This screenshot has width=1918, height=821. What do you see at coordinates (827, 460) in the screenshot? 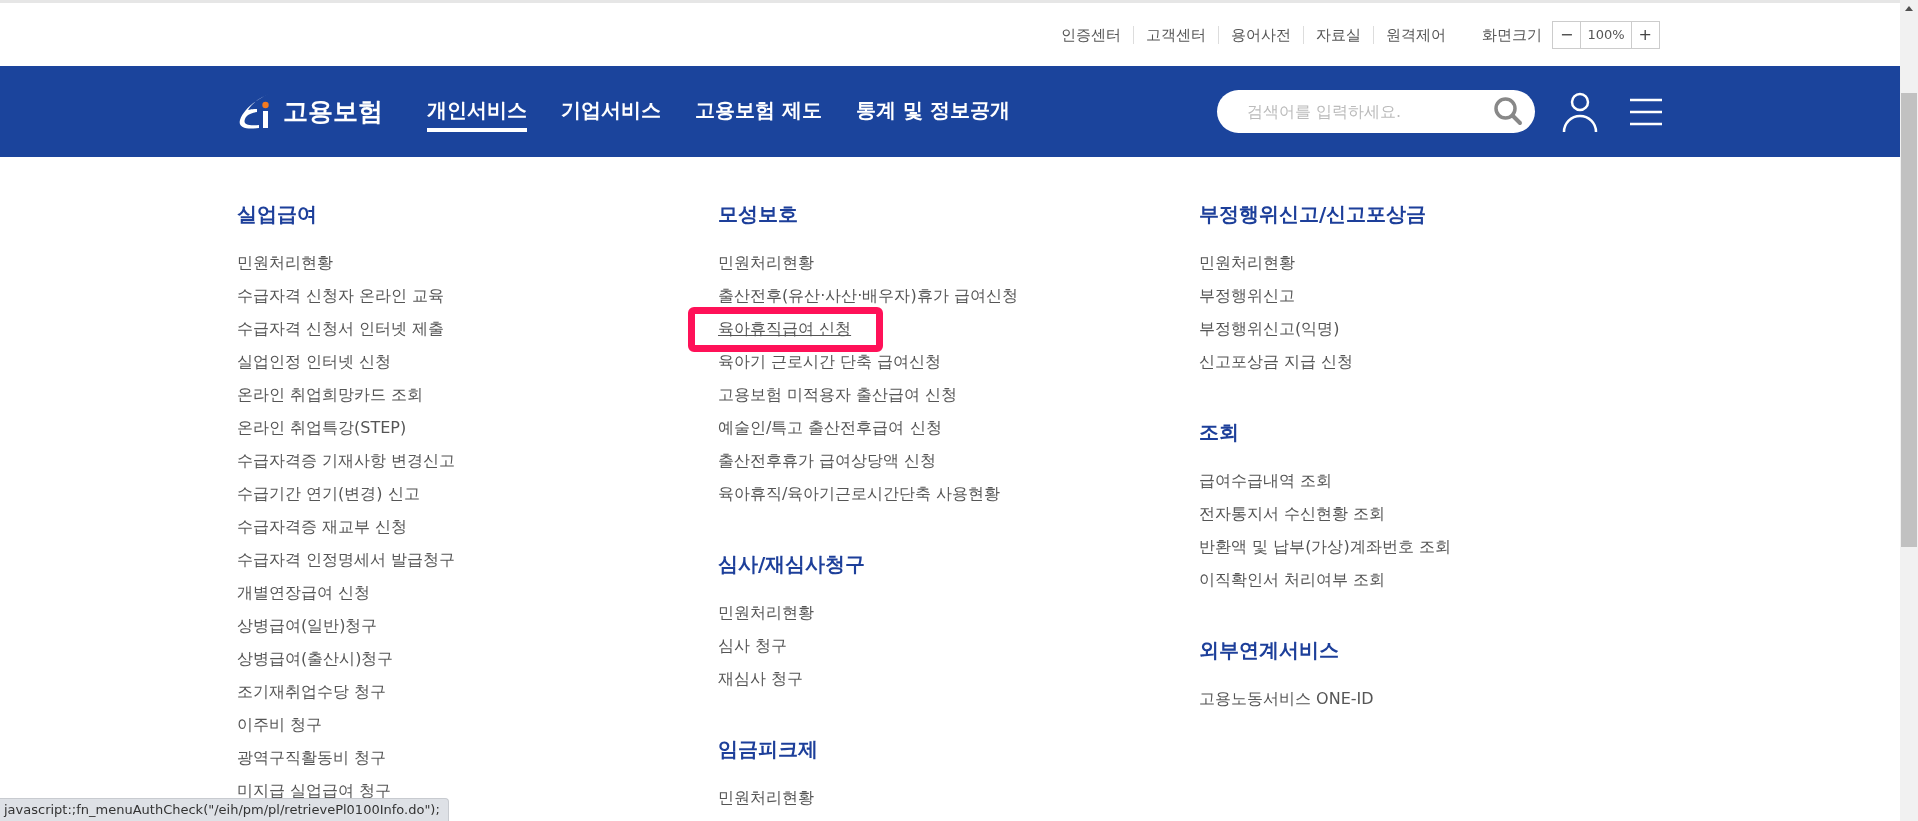
I see `menu-link: 출산전후휴가 급여상당액 신청` at bounding box center [827, 460].